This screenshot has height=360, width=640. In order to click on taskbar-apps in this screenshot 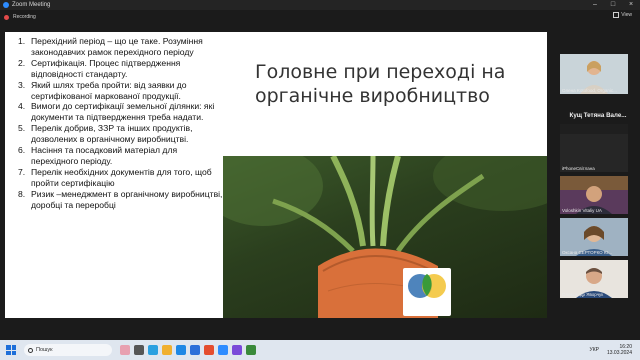, I will do `click(188, 350)`.